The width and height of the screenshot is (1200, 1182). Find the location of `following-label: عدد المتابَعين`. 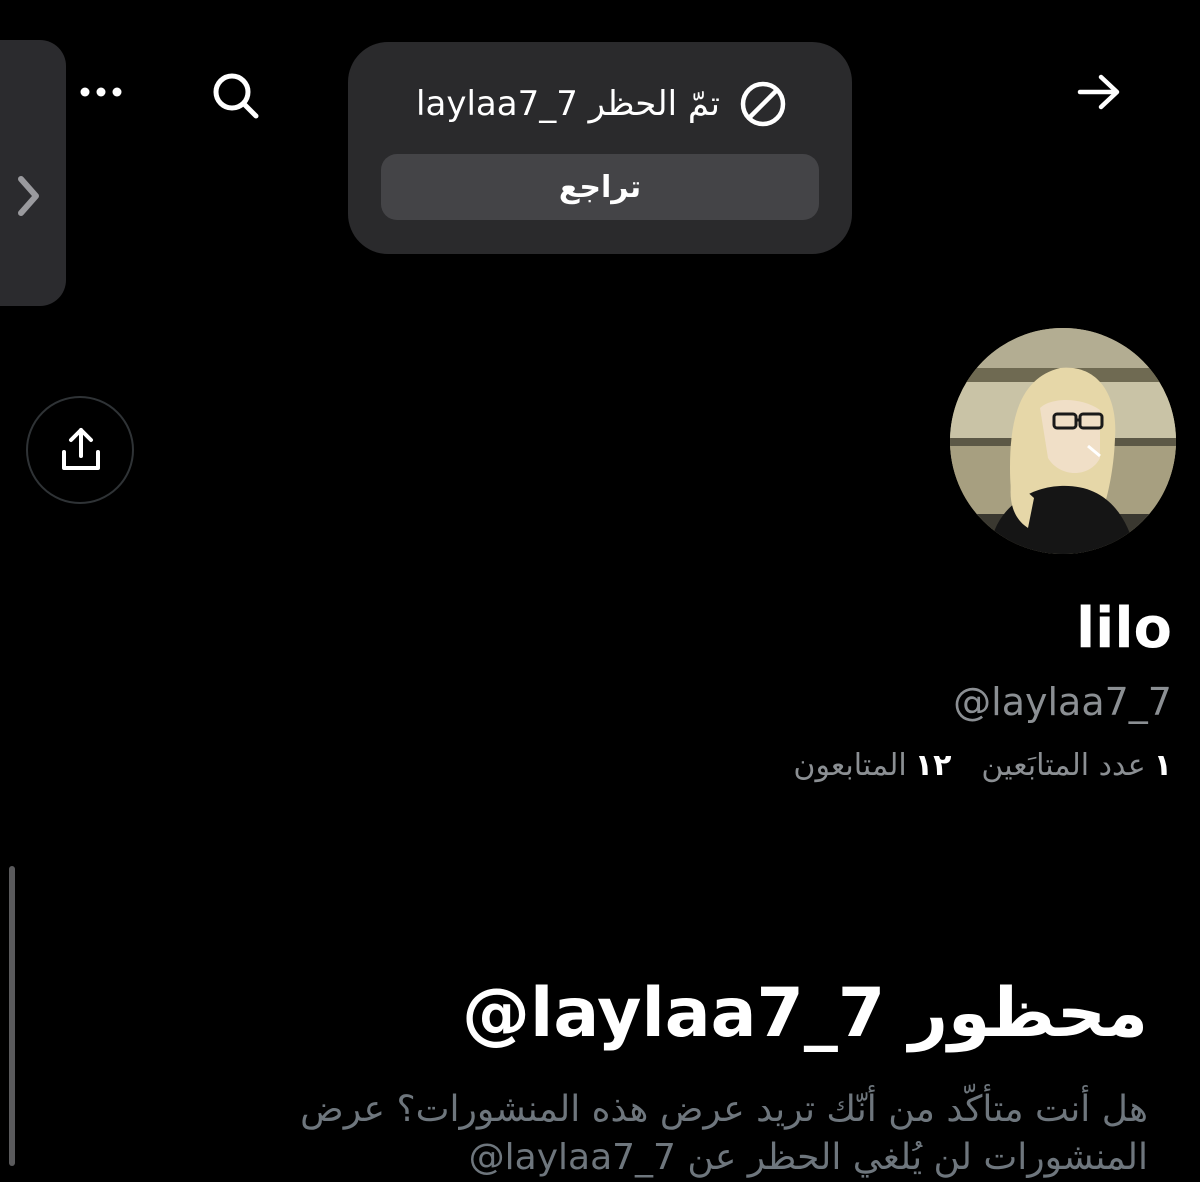

following-label: عدد المتابَعين is located at coordinates (1063, 765).